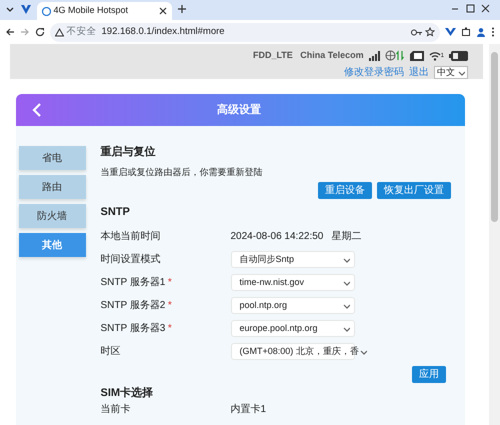  Describe the element at coordinates (163, 11) in the screenshot. I see `close-icon` at that location.